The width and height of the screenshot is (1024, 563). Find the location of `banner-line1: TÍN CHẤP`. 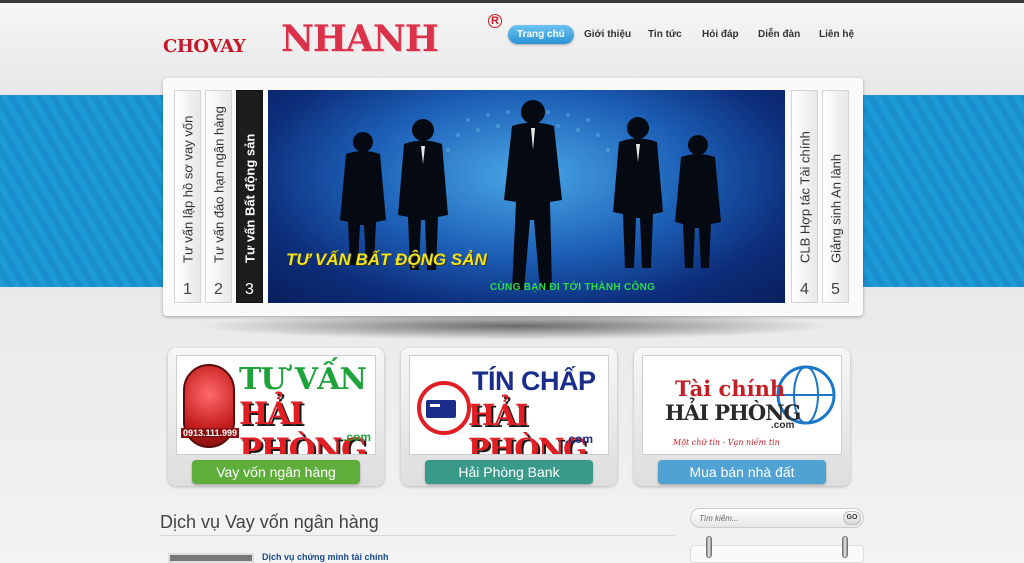

banner-line1: TÍN CHẤP is located at coordinates (534, 381).